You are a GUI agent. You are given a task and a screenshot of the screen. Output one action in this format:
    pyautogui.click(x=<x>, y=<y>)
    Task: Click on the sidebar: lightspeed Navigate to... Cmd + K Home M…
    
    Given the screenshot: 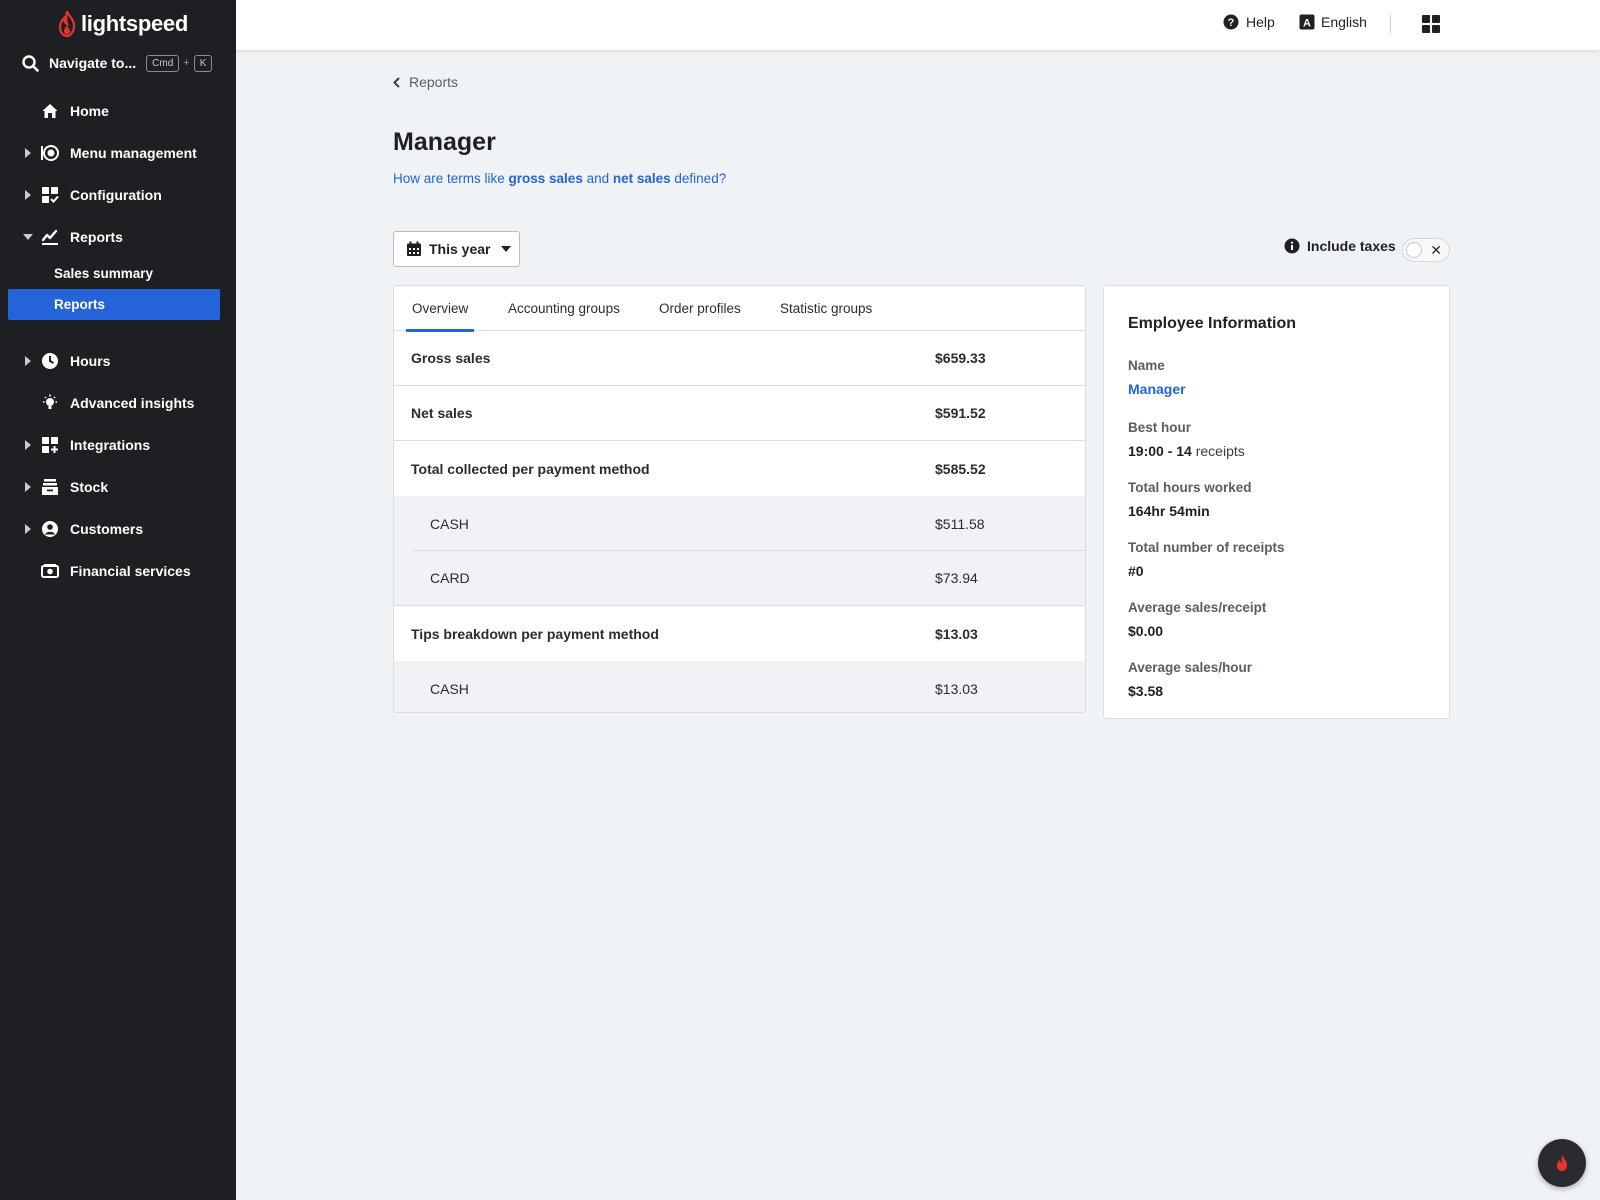 What is the action you would take?
    pyautogui.click(x=118, y=600)
    